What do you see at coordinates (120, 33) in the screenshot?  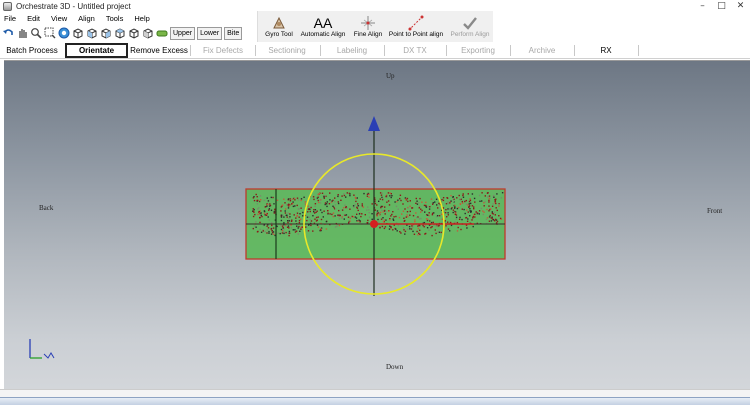 I see `cube-view-4-icon` at bounding box center [120, 33].